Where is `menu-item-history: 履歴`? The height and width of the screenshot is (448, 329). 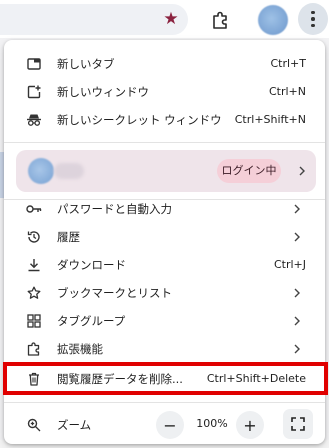
menu-item-history: 履歴 is located at coordinates (164, 237).